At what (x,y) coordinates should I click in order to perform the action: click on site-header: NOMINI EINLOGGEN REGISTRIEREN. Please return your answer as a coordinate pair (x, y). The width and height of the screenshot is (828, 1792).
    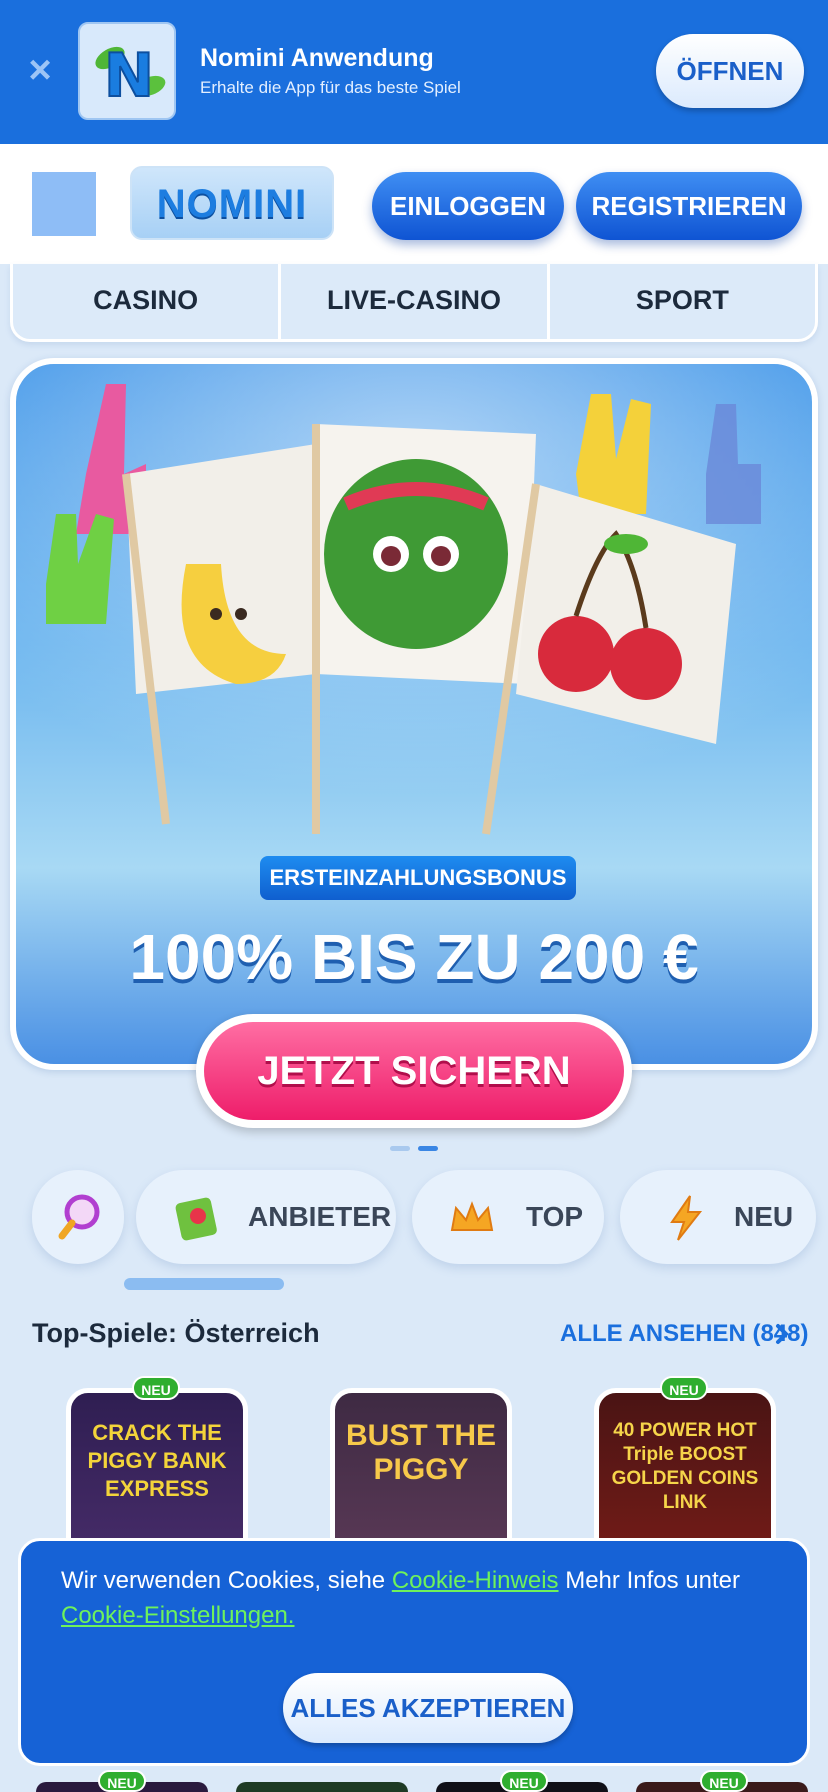
    Looking at the image, I should click on (414, 204).